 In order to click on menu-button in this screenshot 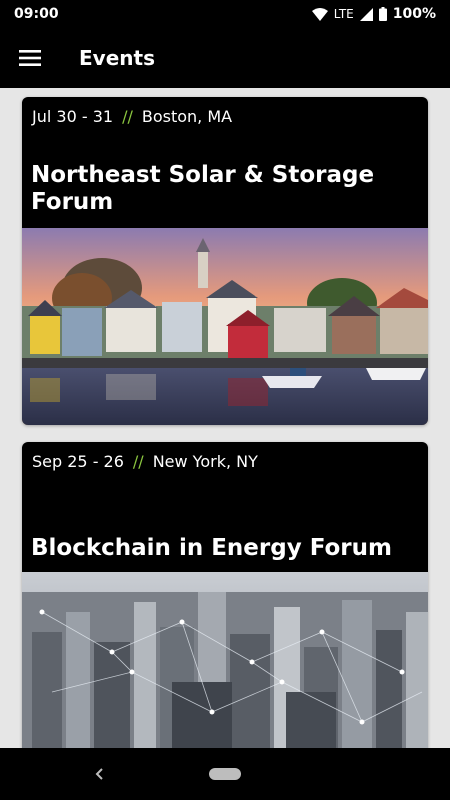, I will do `click(30, 58)`.